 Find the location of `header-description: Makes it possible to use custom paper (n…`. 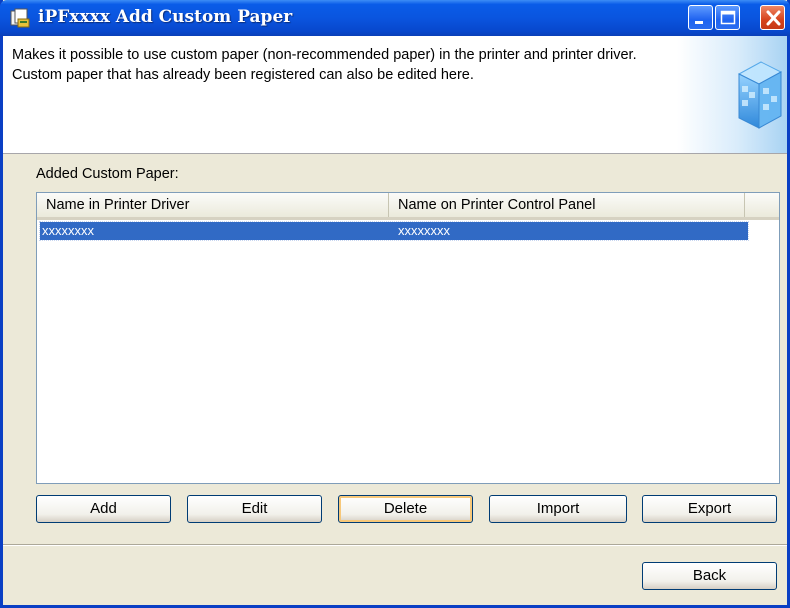

header-description: Makes it possible to use custom paper (n… is located at coordinates (324, 65).